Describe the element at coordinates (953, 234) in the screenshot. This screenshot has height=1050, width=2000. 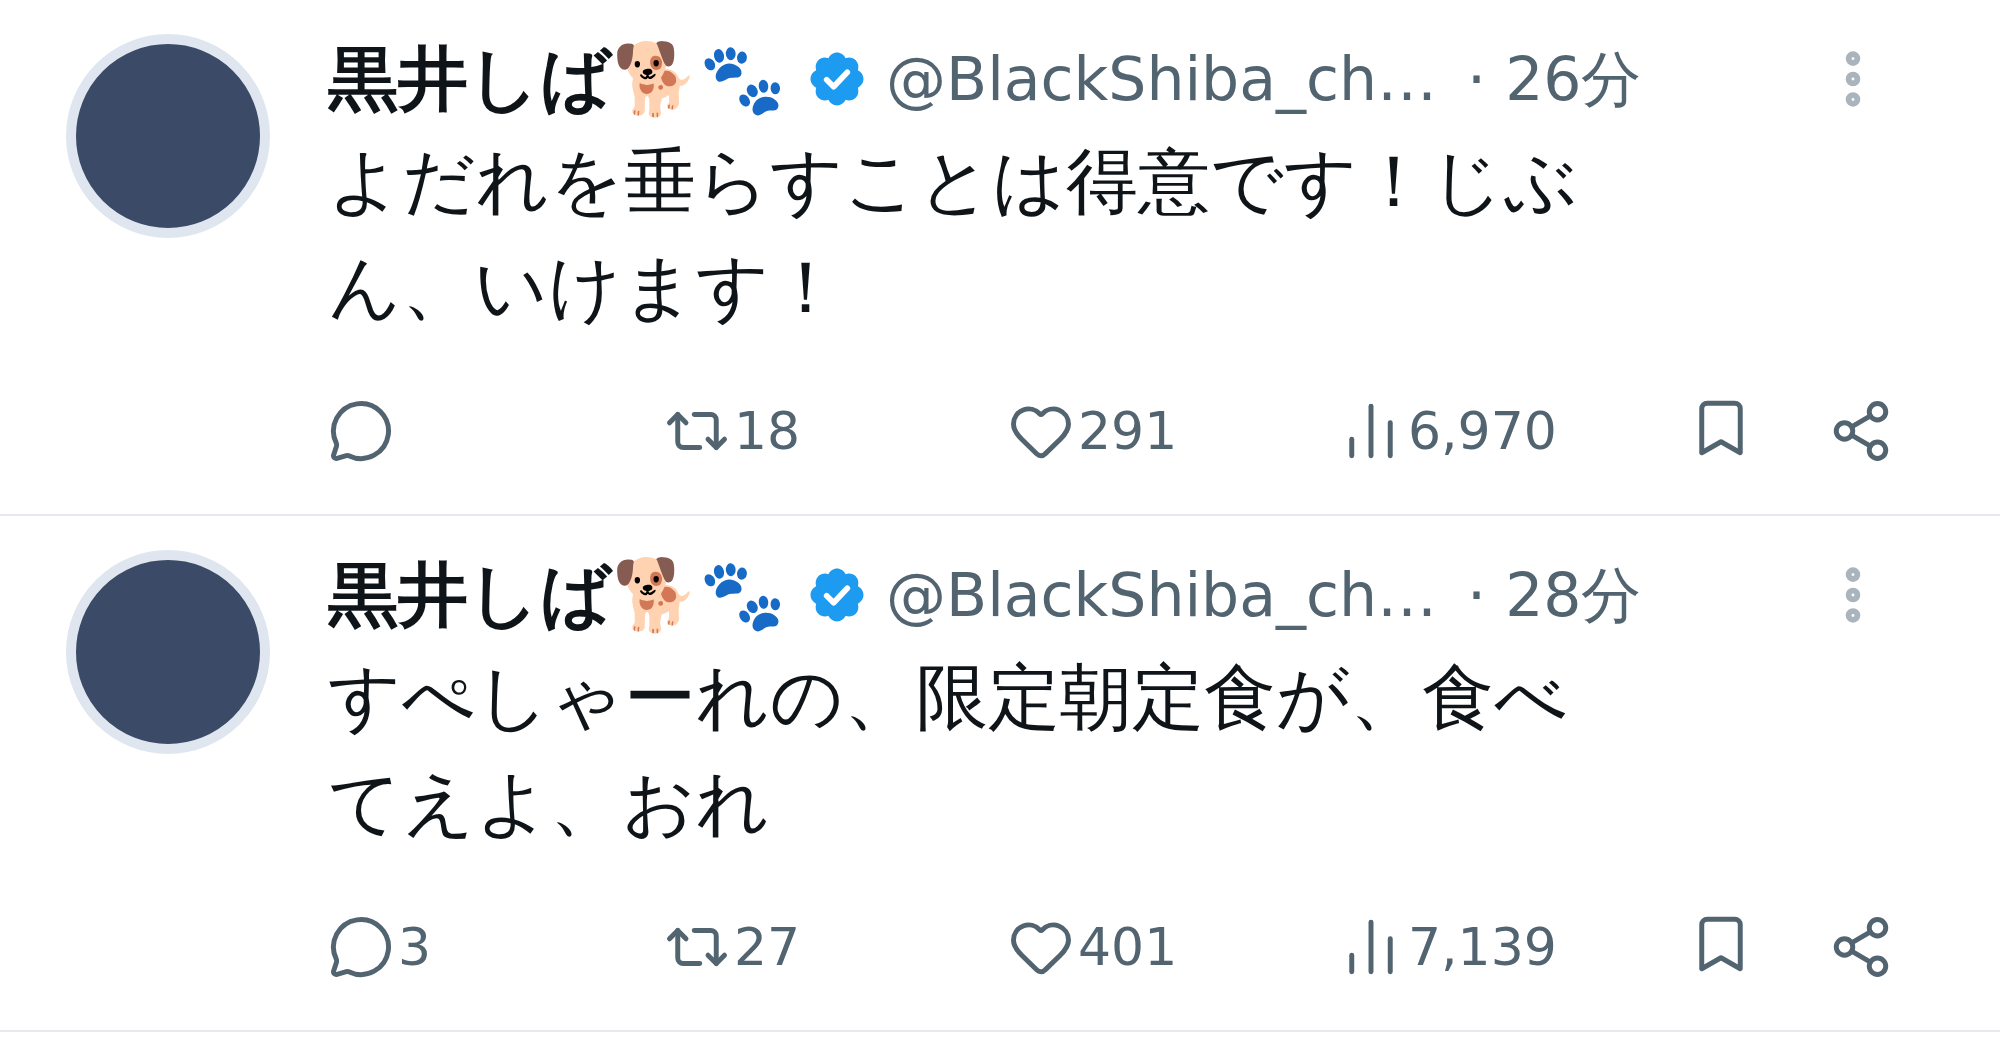
I see `post-text: よだれを垂らすことは得意です！じぶん、いけます！` at that location.